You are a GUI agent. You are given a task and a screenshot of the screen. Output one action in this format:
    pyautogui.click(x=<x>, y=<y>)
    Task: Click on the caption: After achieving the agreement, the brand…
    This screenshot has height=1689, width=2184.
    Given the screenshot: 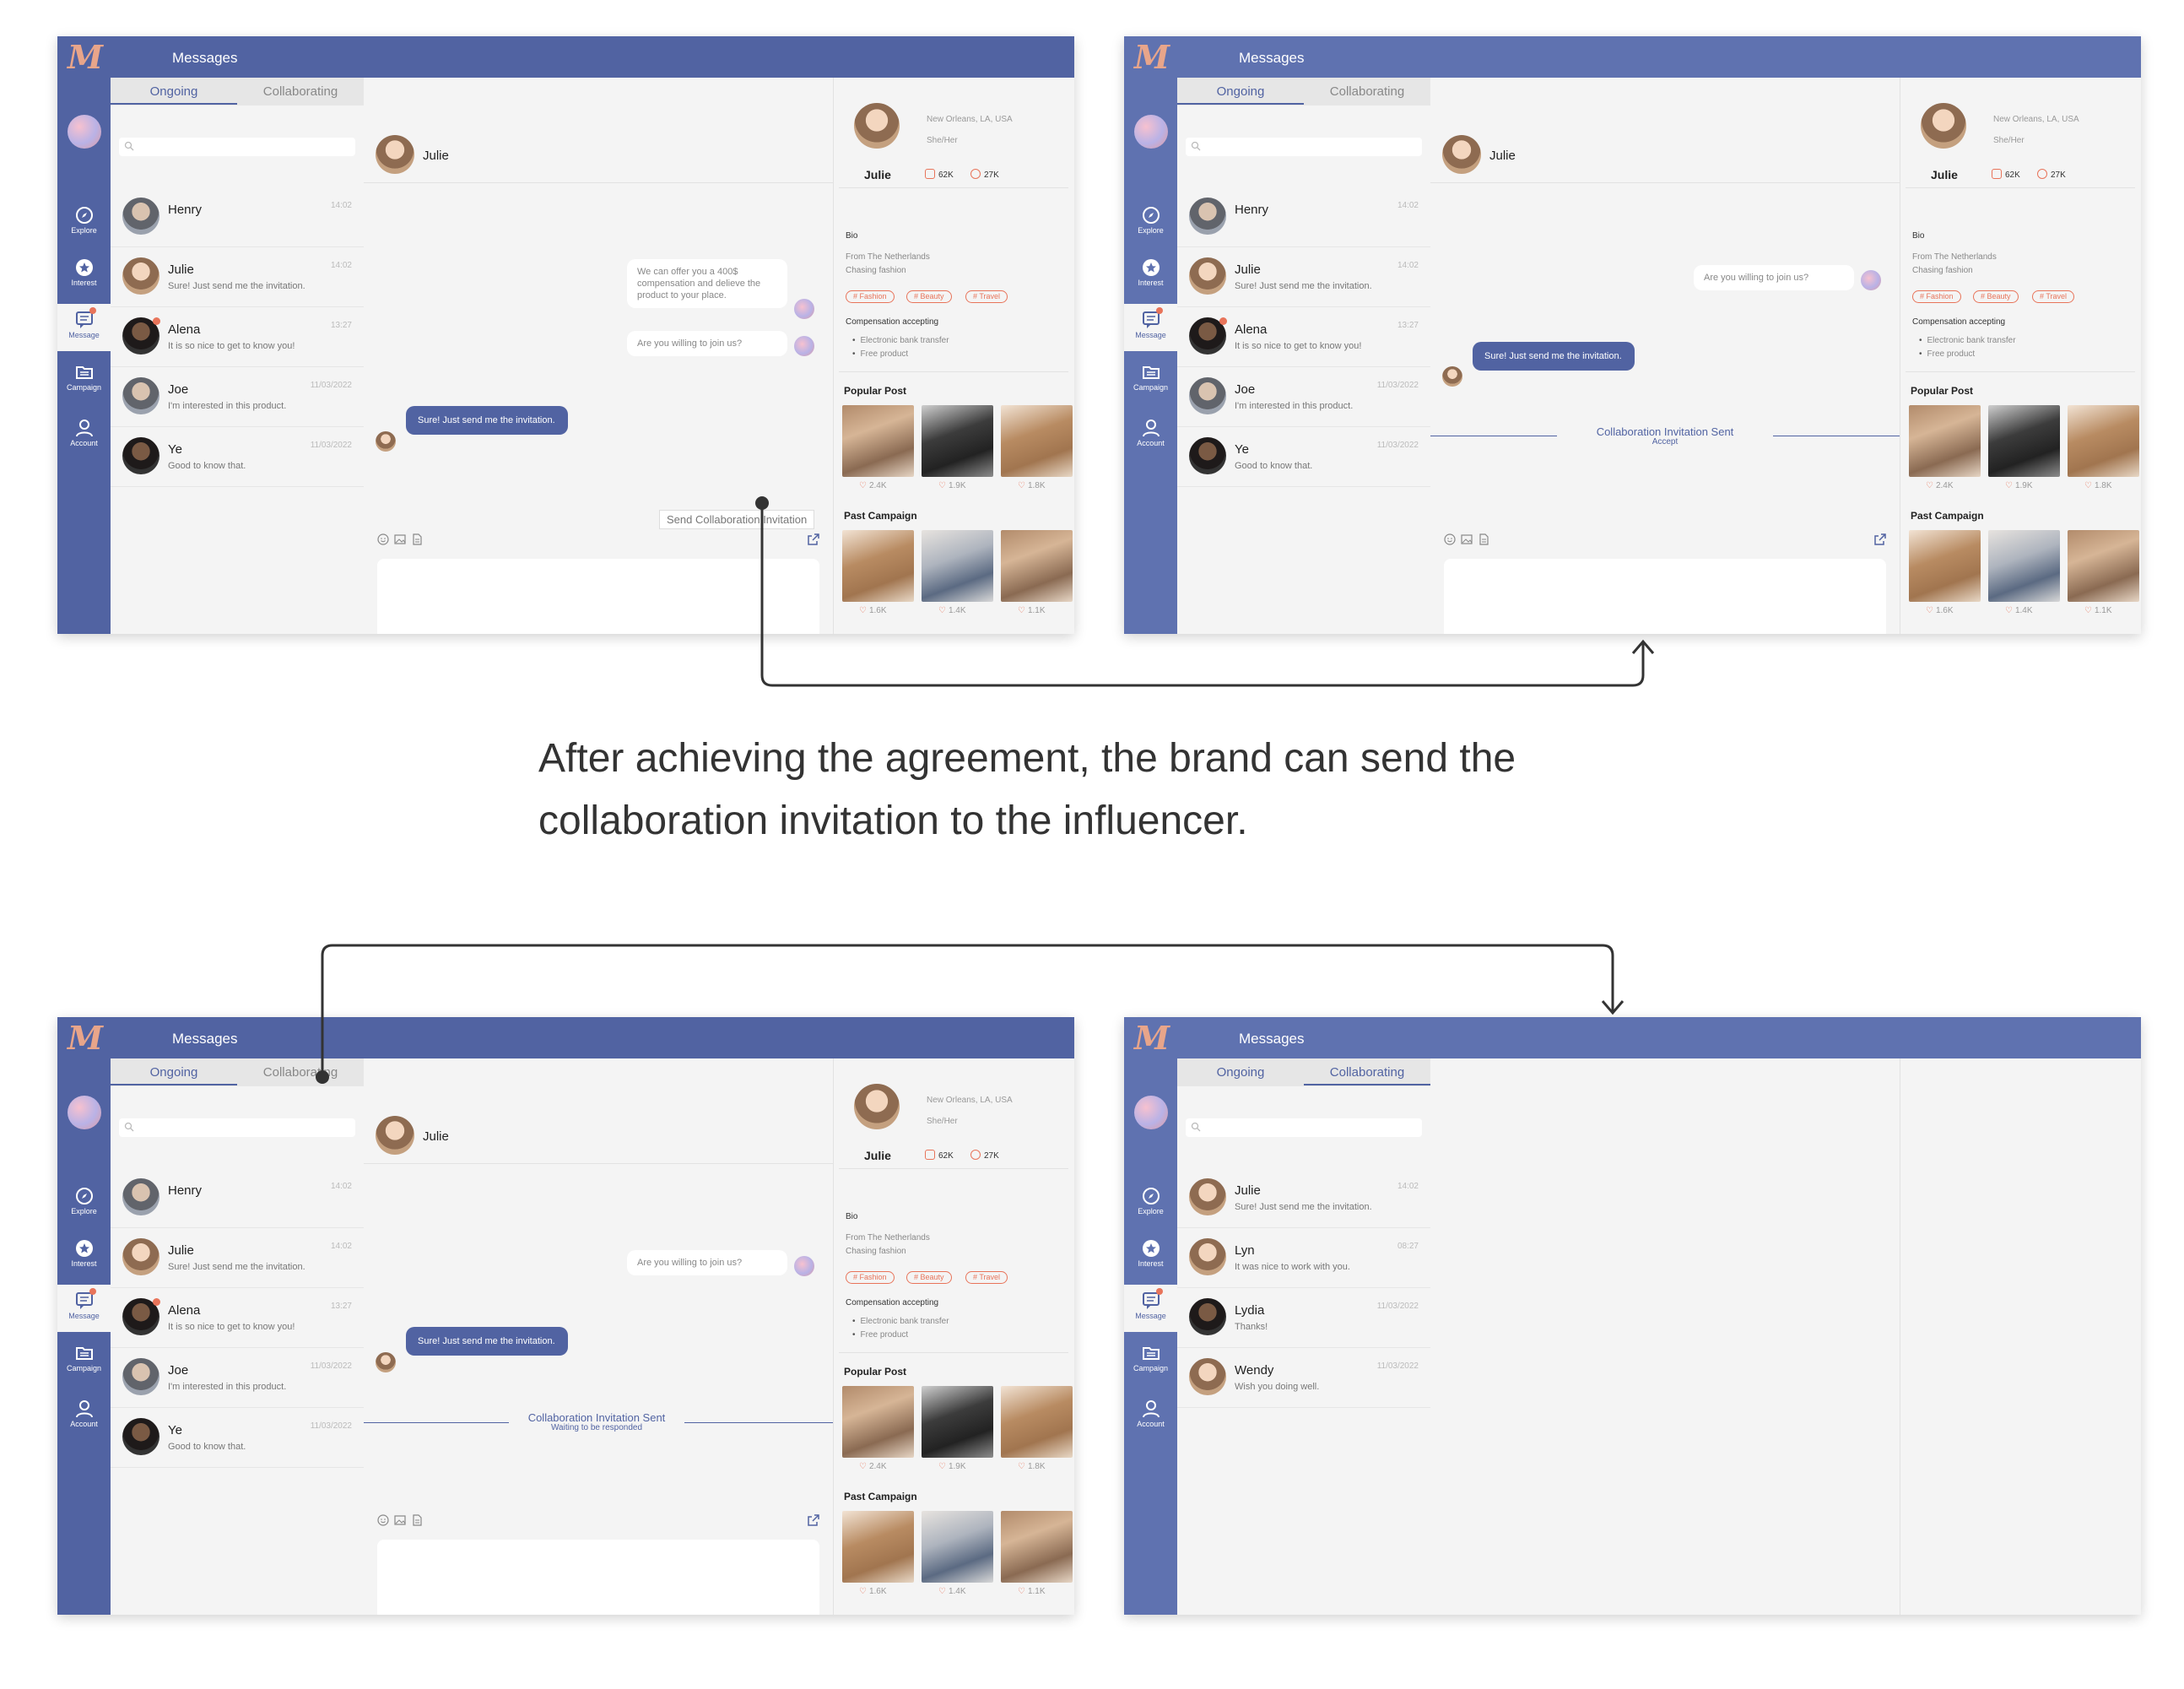 What is the action you would take?
    pyautogui.click(x=1129, y=791)
    